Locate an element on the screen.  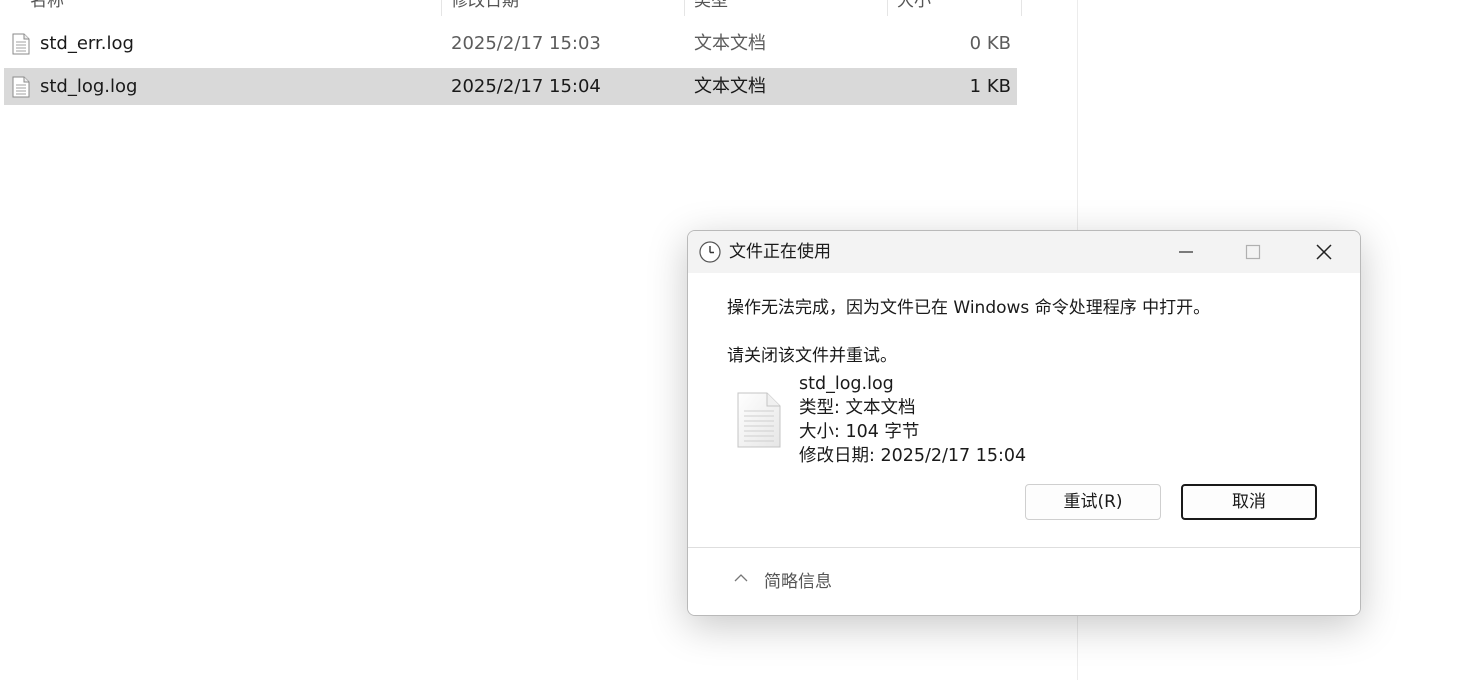
dialog-titlebar: 文件正在使用 is located at coordinates (1024, 252).